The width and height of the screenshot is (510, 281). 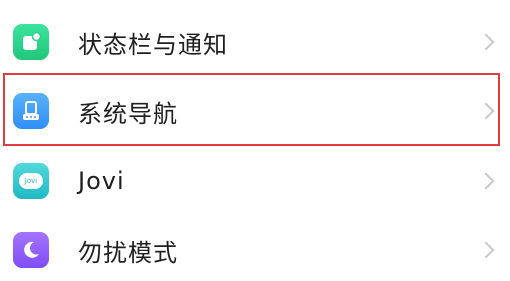 I want to click on jovi-icon: Jovi, so click(x=31, y=181).